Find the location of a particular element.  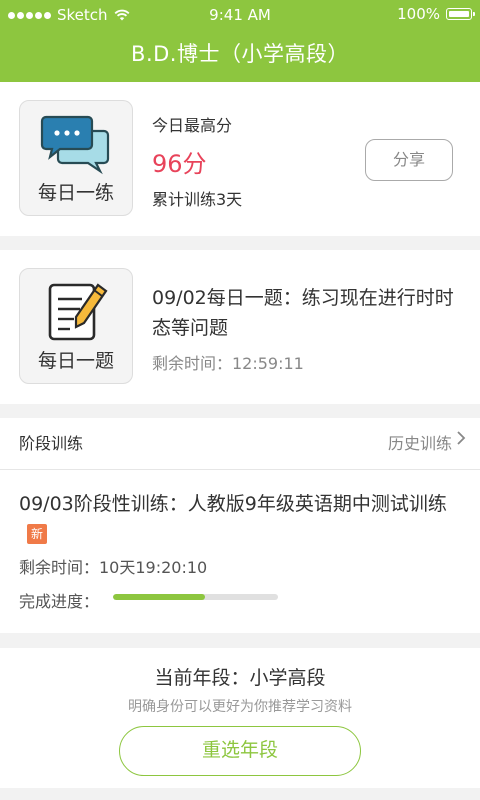

battery-percent: 100% is located at coordinates (418, 14).